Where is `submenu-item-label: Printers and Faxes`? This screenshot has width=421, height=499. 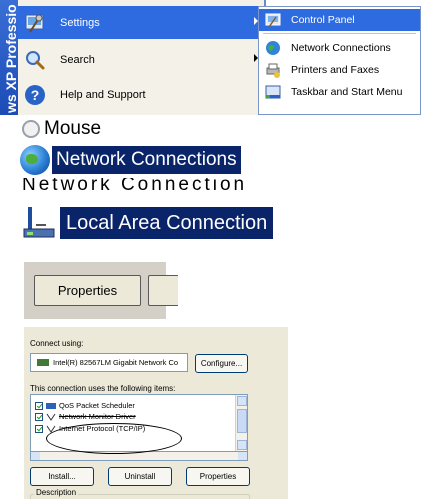 submenu-item-label: Printers and Faxes is located at coordinates (335, 70).